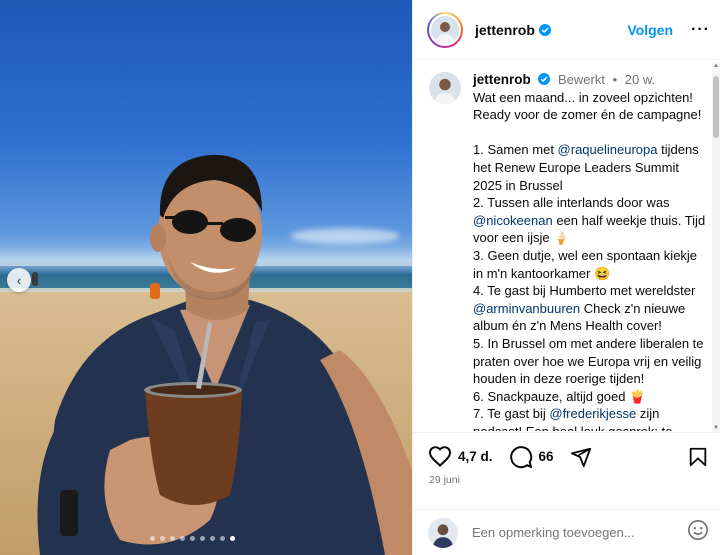  I want to click on action-bar: 4,7 d. 66, so click(566, 456).